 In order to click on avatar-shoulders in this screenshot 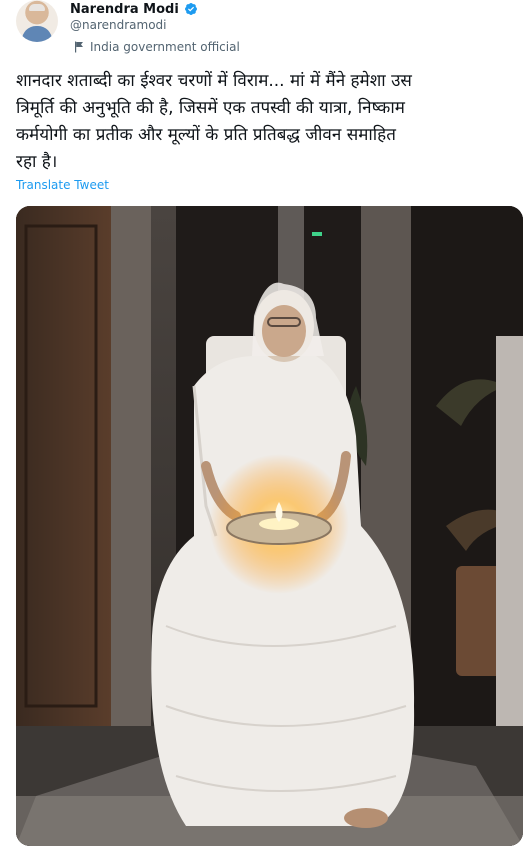, I will do `click(37, 34)`.